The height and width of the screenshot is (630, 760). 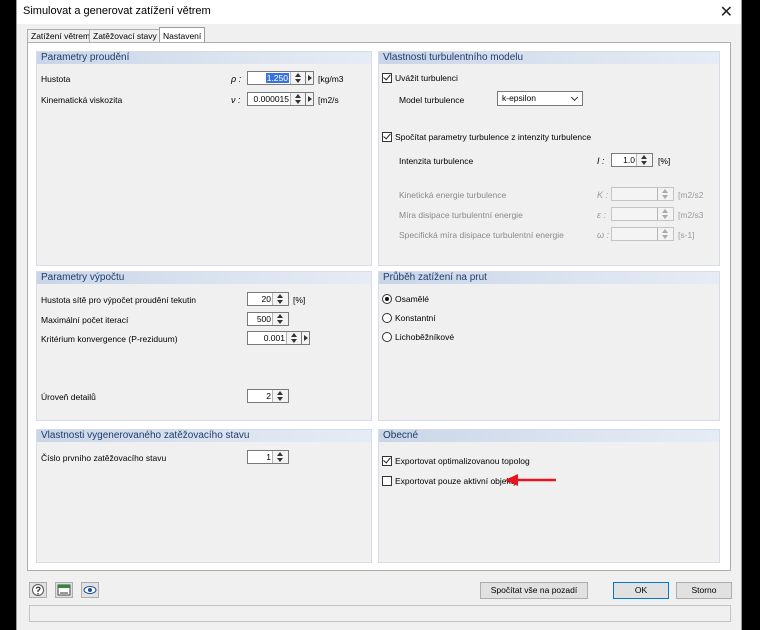 I want to click on dissipation-field, so click(x=642, y=214).